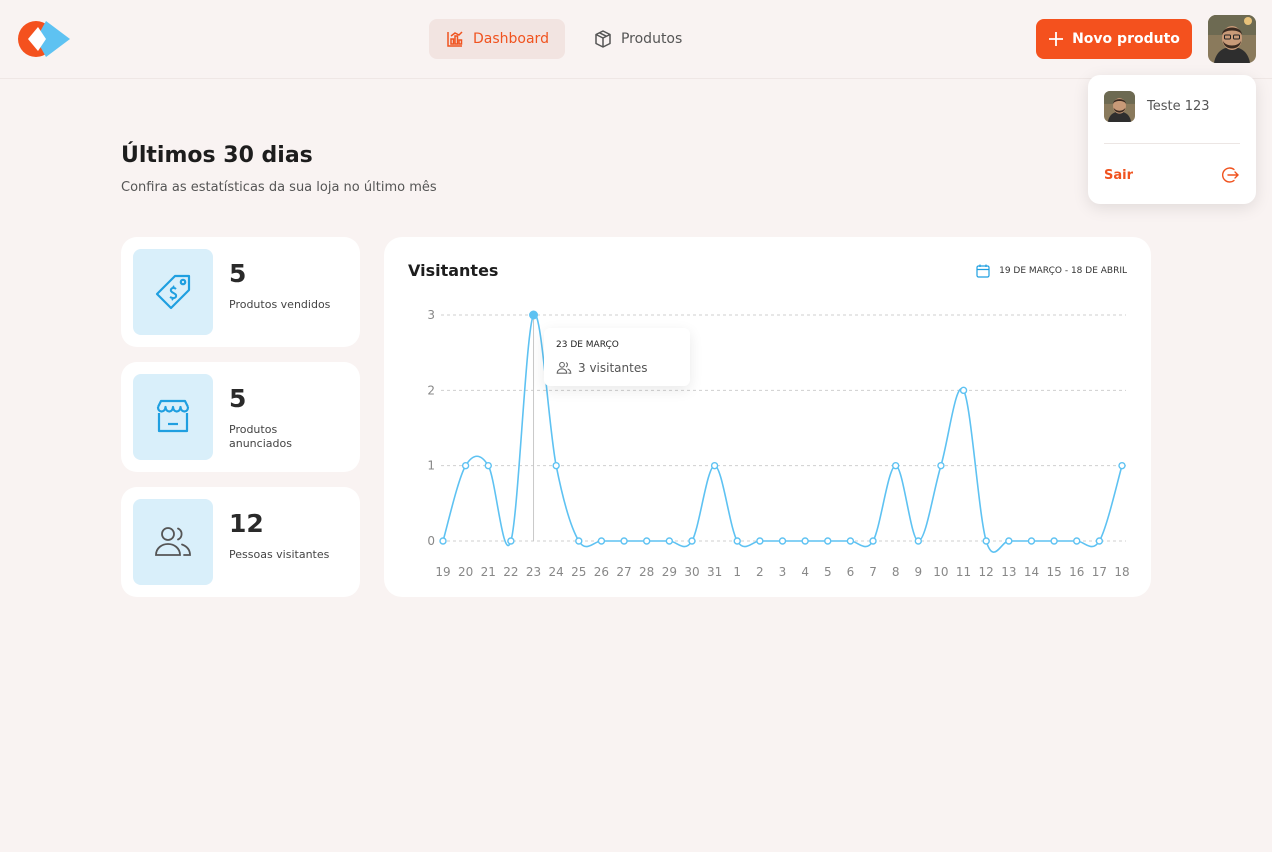 The height and width of the screenshot is (852, 1272). I want to click on new-product-label: Novo produto, so click(1126, 39).